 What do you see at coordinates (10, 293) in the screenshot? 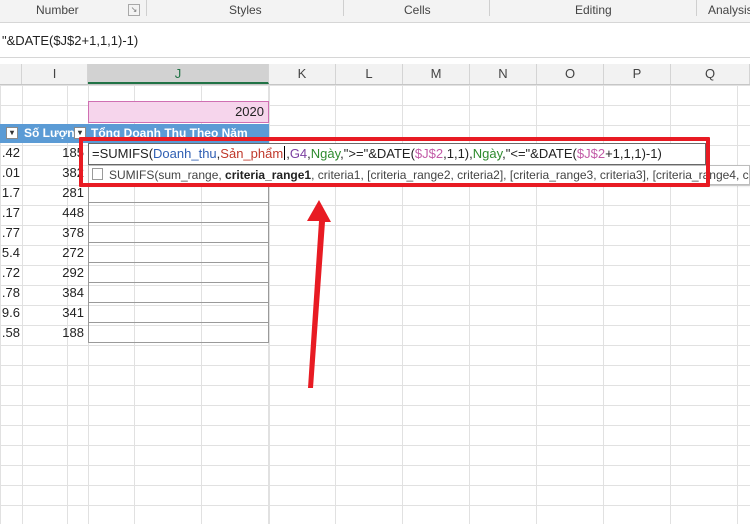
I see `cell-h: .78` at bounding box center [10, 293].